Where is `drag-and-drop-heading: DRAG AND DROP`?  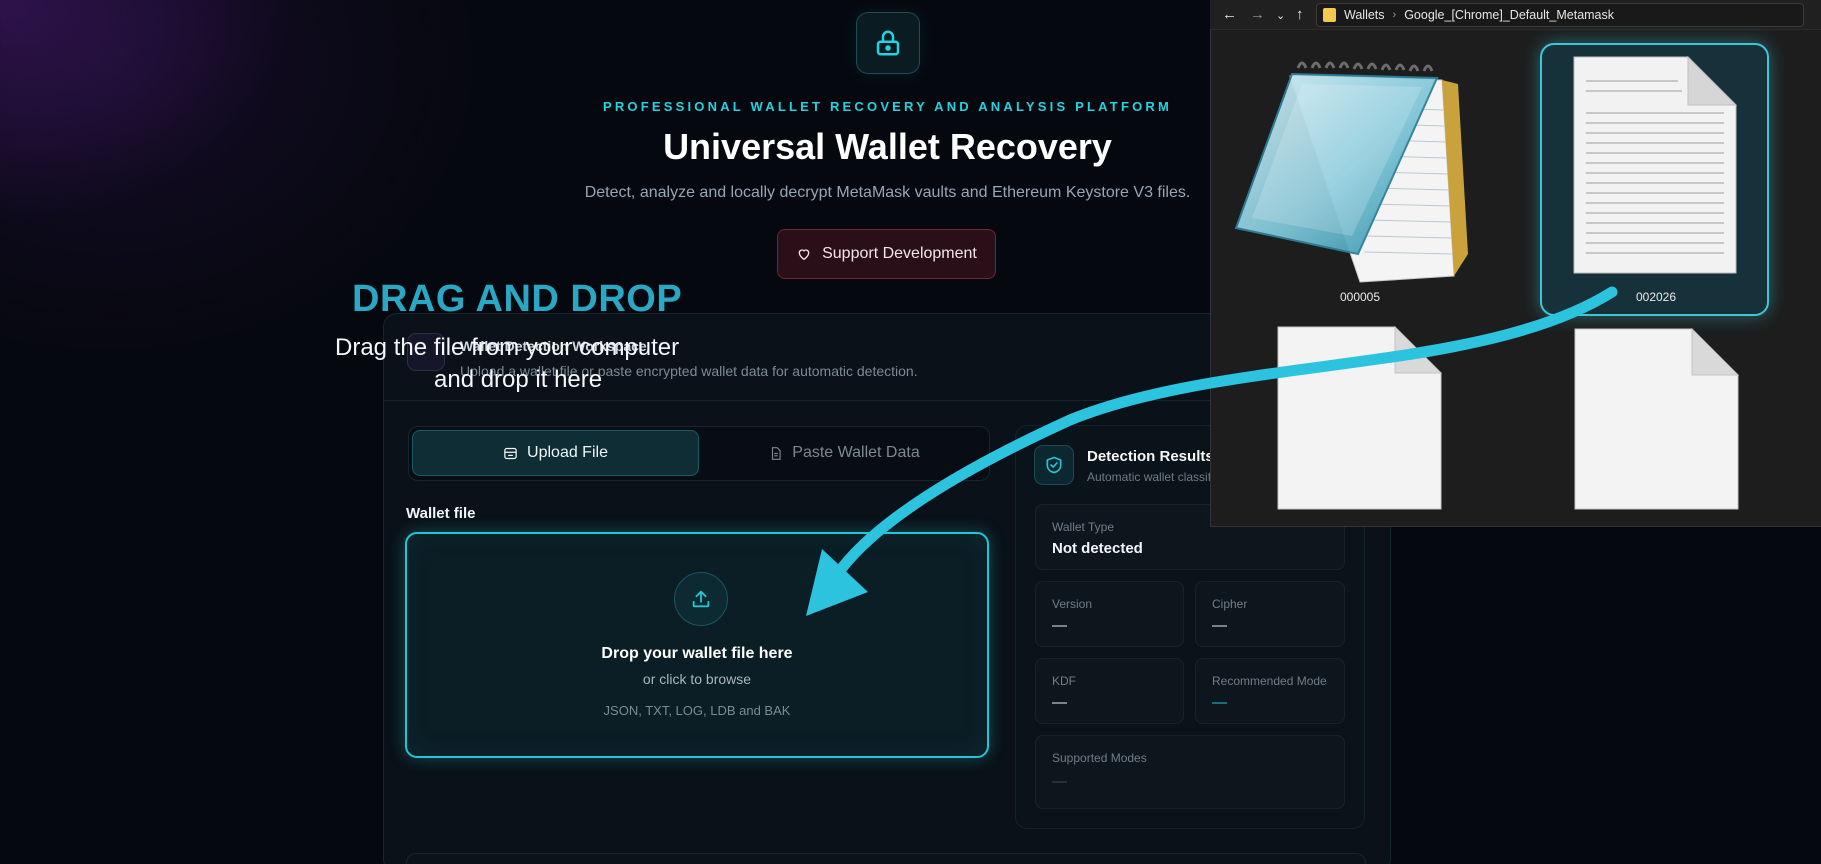 drag-and-drop-heading: DRAG AND DROP is located at coordinates (517, 299).